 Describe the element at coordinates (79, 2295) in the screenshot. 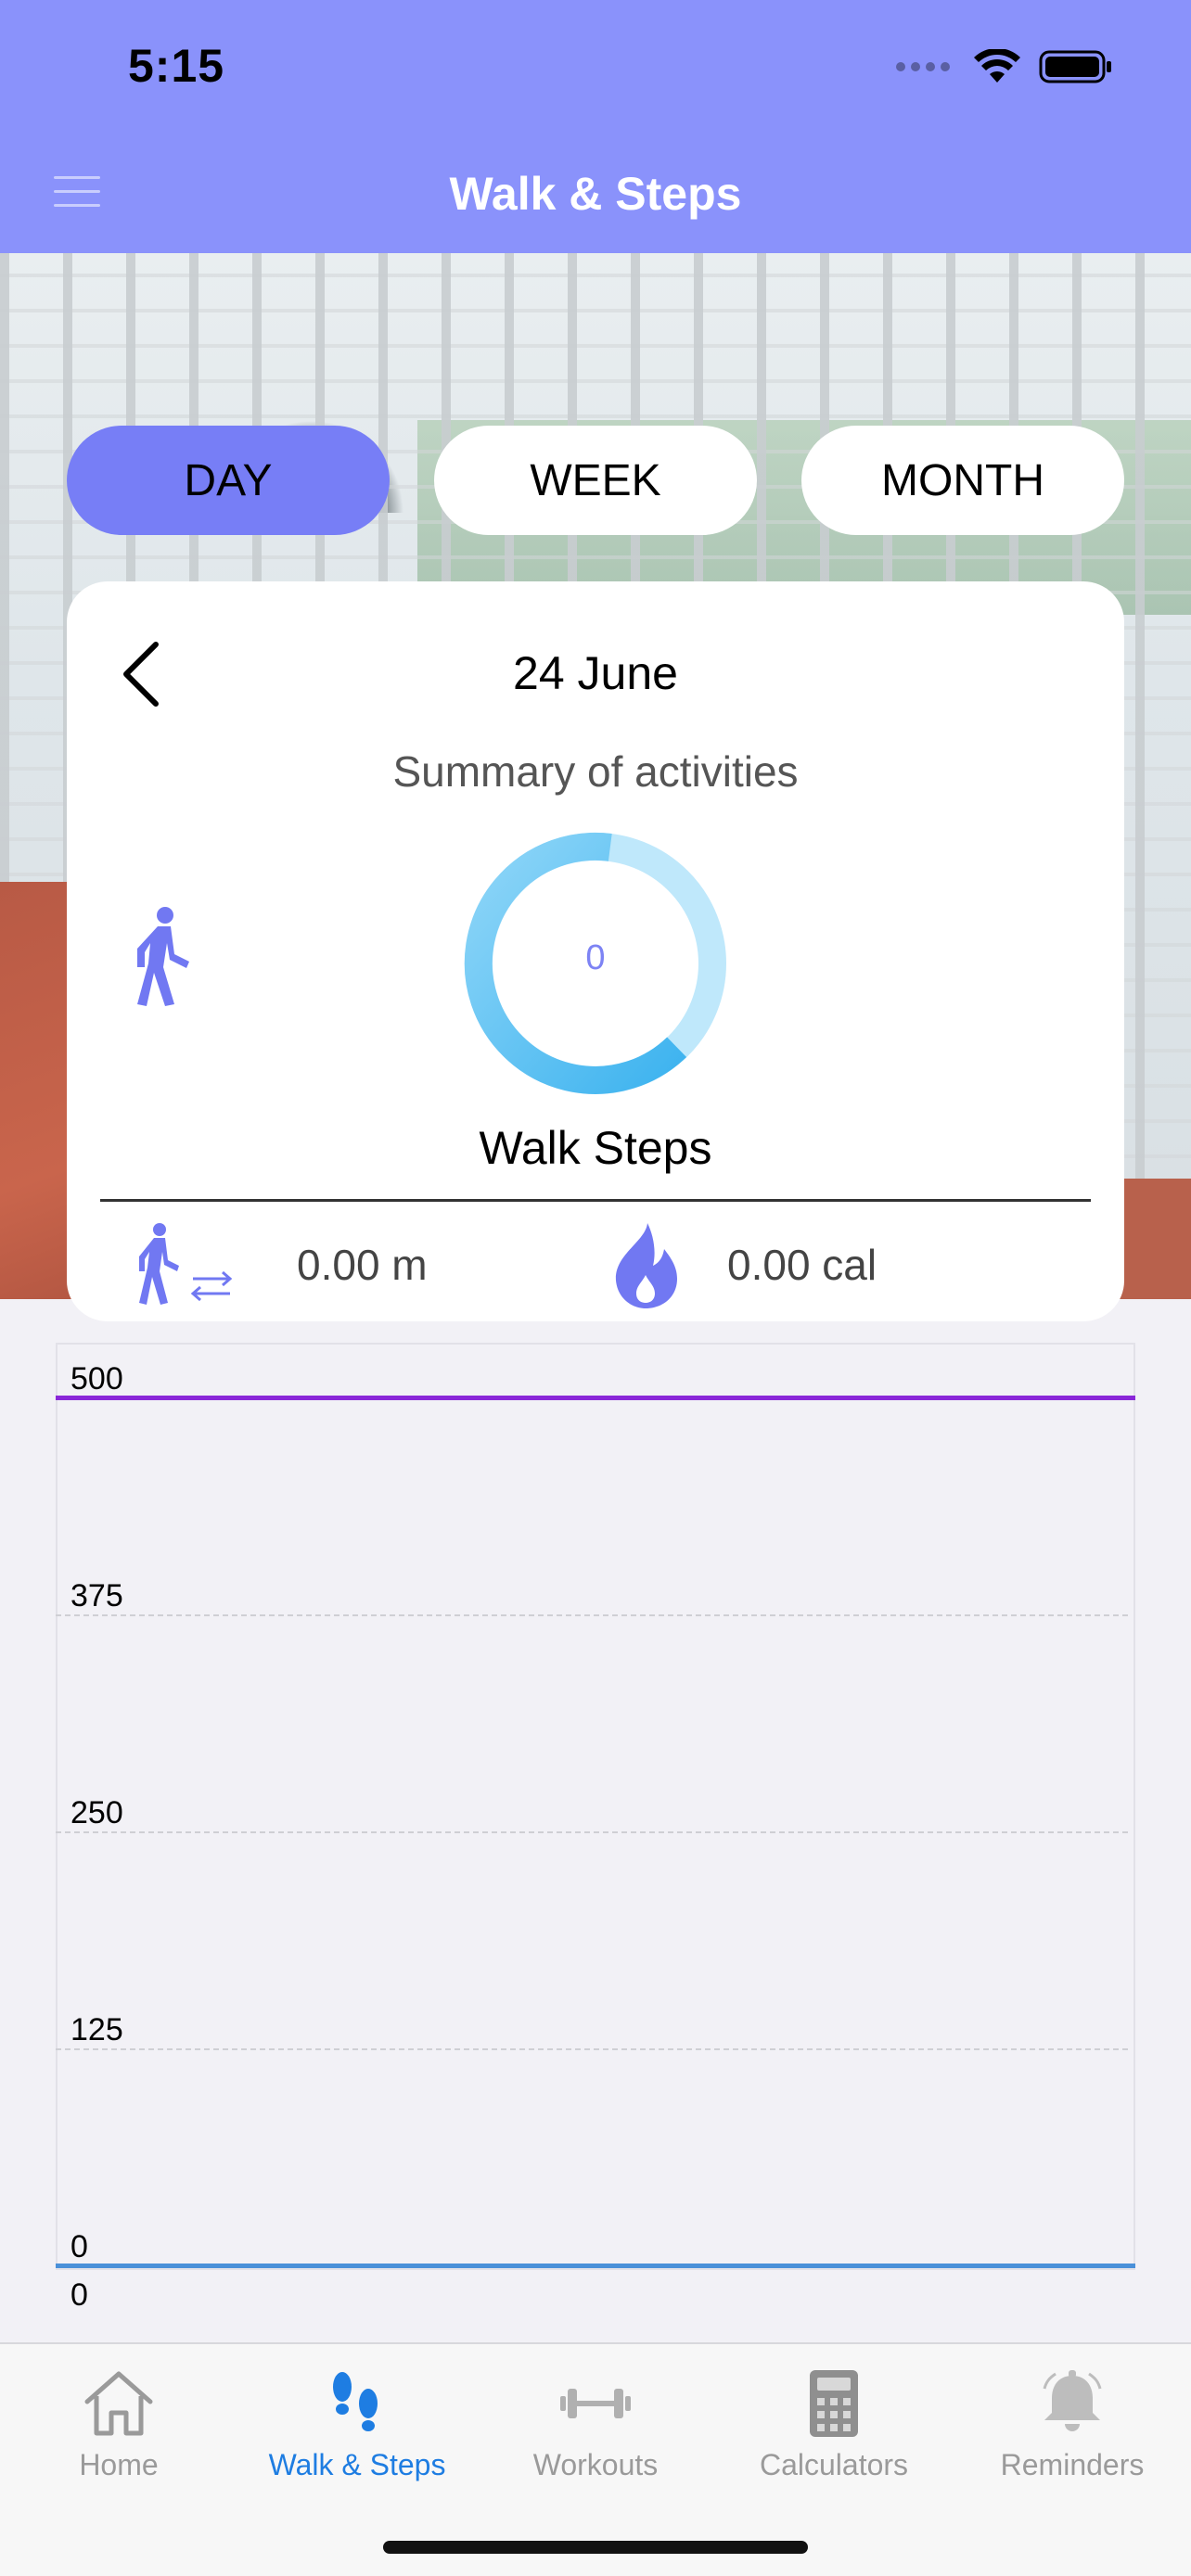

I see `x-tick-label: 0` at that location.